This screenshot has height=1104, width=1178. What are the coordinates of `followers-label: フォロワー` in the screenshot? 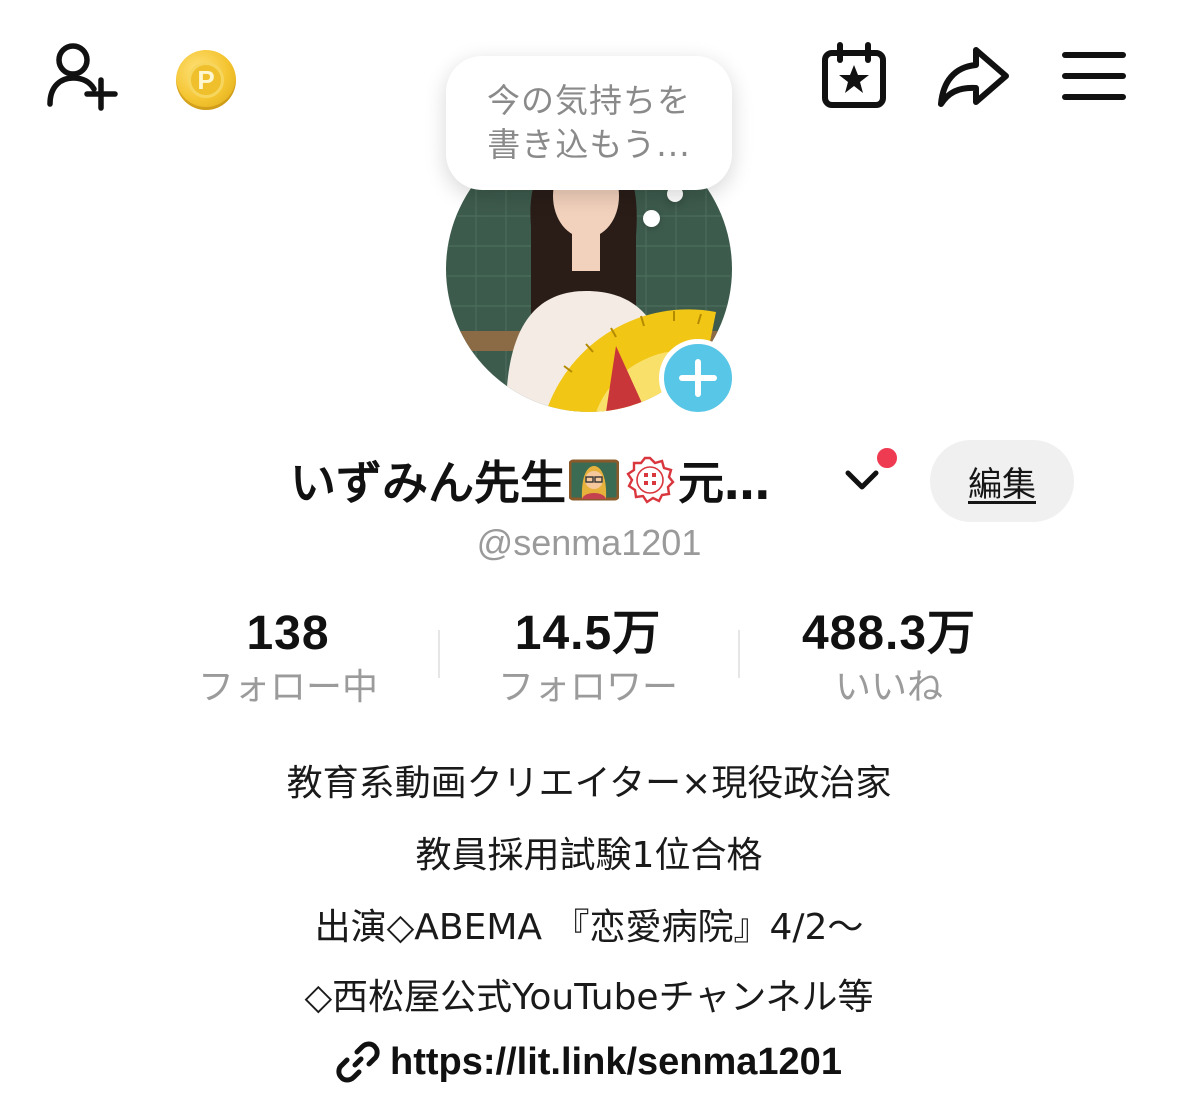 It's located at (587, 687).